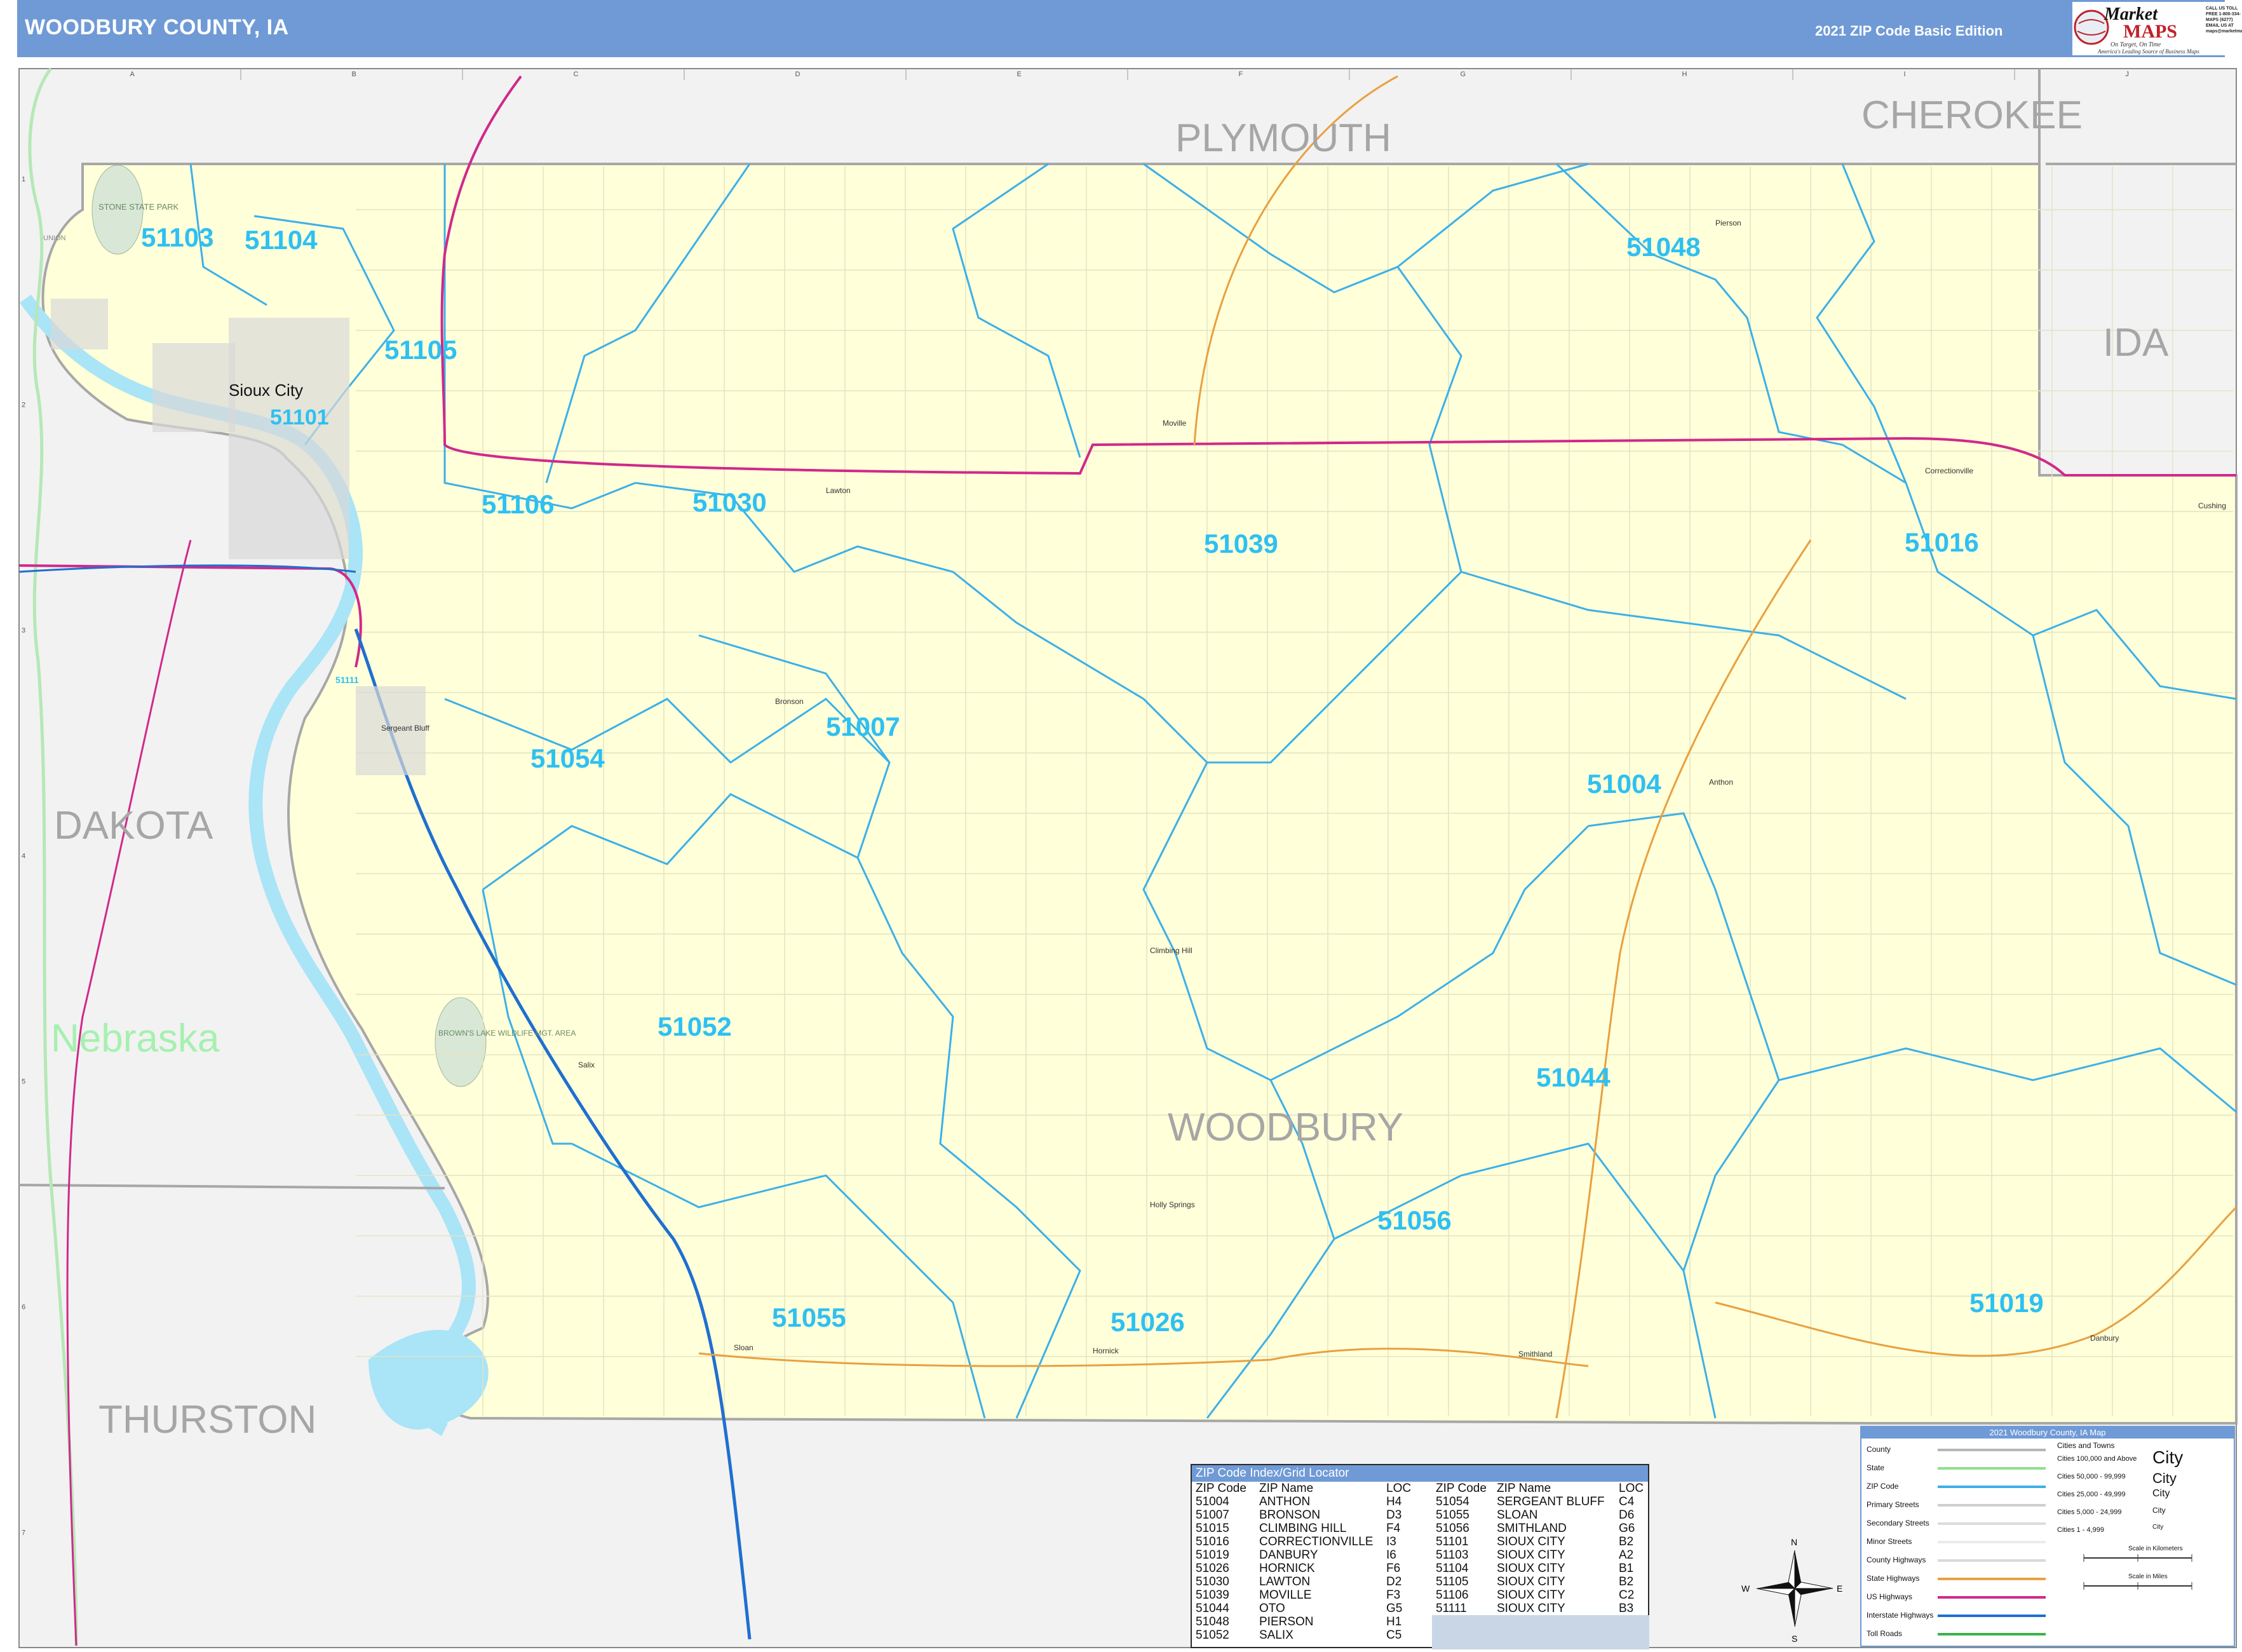  What do you see at coordinates (1106, 1351) in the screenshot?
I see `place-hornick: Hornick` at bounding box center [1106, 1351].